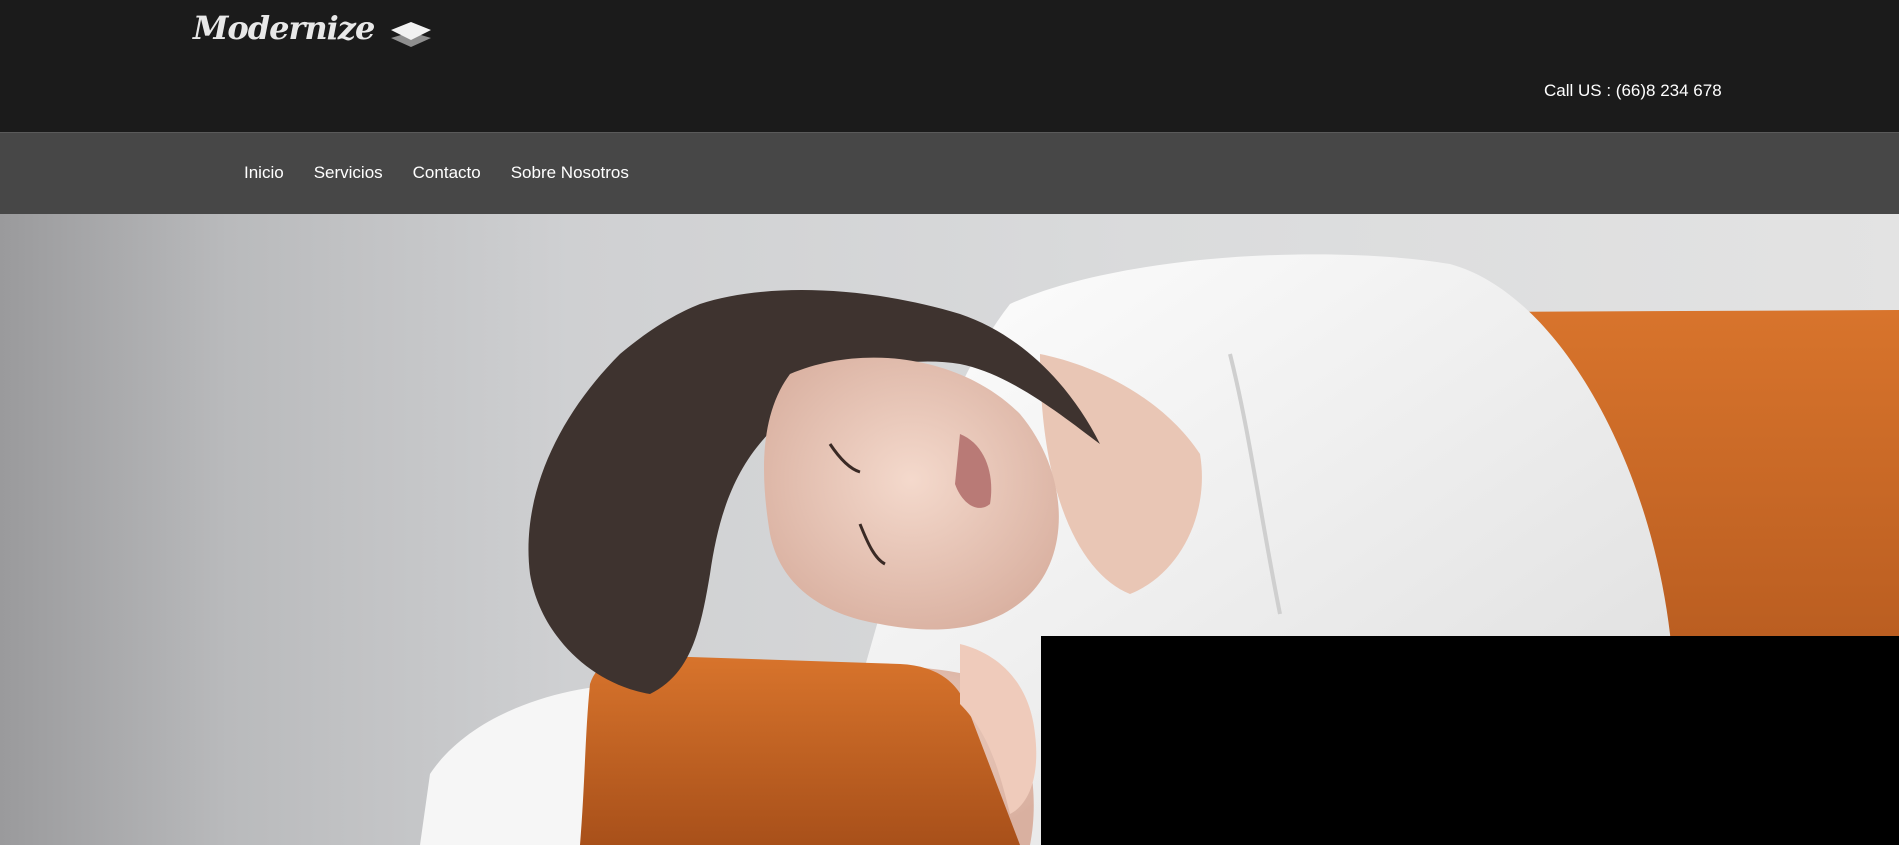 The height and width of the screenshot is (845, 1899). Describe the element at coordinates (447, 172) in the screenshot. I see `nav-item-contacto: Contacto` at that location.